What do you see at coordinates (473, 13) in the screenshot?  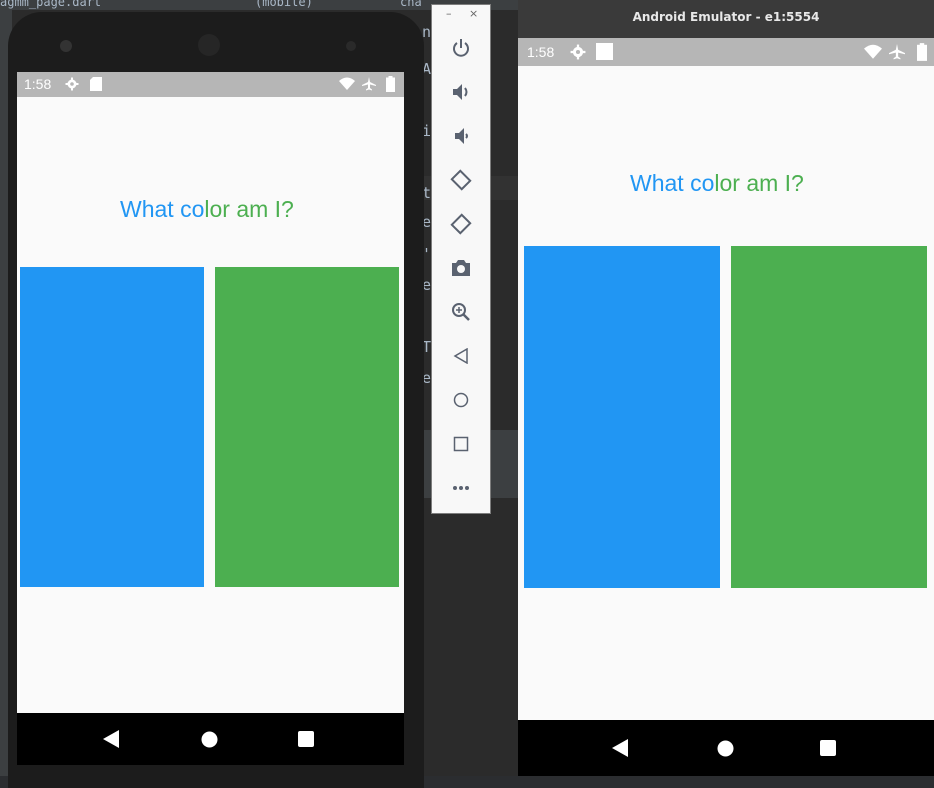 I see `close-button: ×` at bounding box center [473, 13].